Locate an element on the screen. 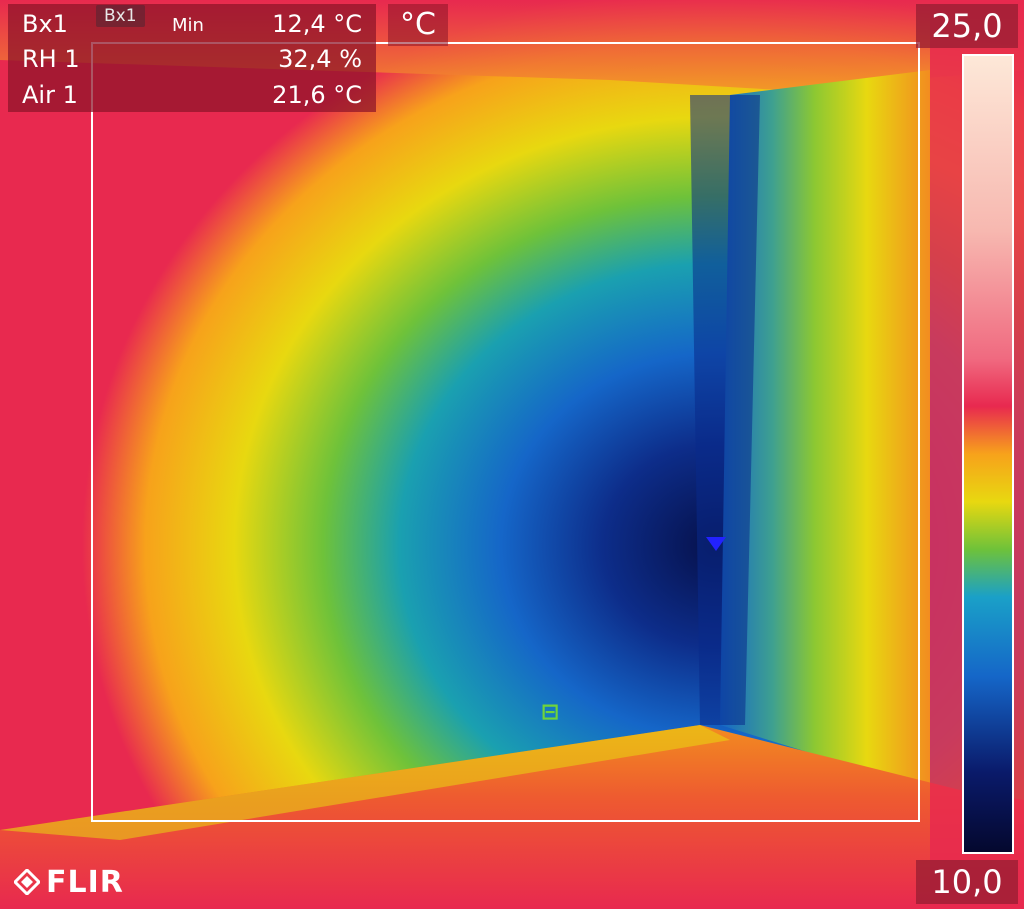 This screenshot has width=1024, height=909. row-label: Air 1 is located at coordinates (50, 95).